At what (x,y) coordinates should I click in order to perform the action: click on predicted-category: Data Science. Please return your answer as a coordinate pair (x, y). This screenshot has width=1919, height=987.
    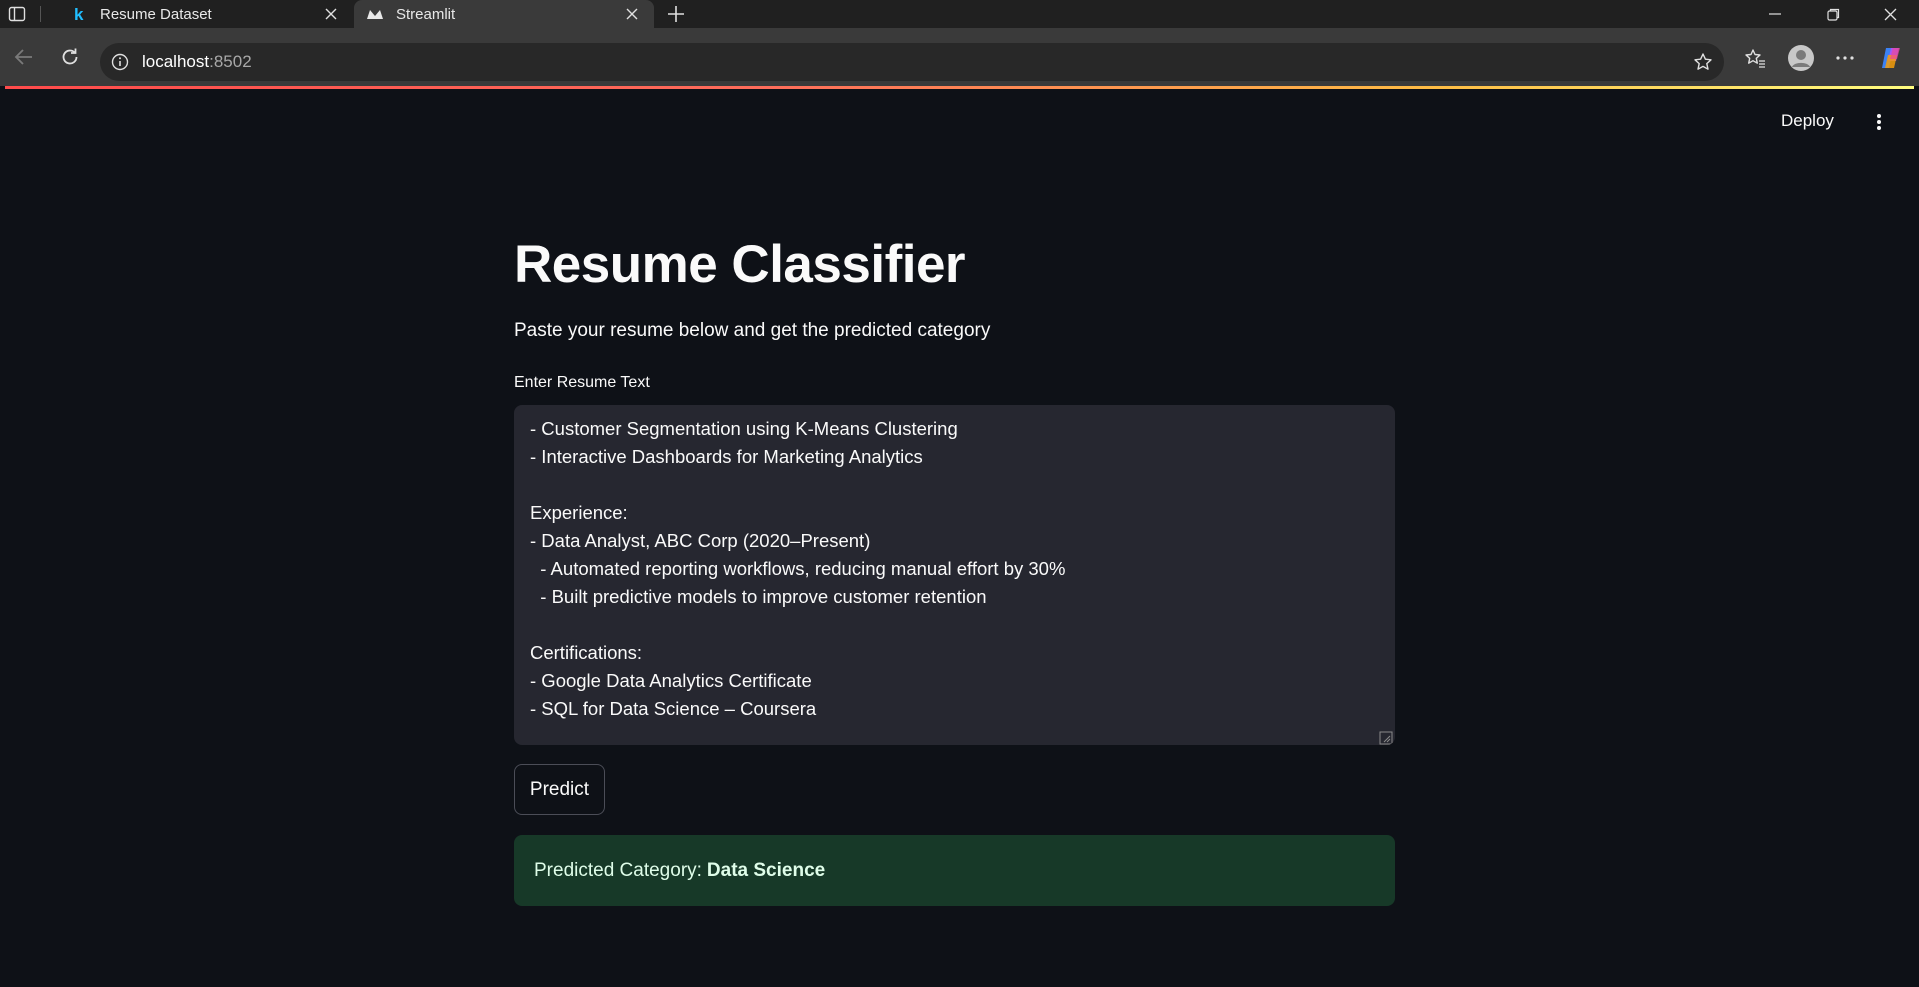
    Looking at the image, I should click on (766, 870).